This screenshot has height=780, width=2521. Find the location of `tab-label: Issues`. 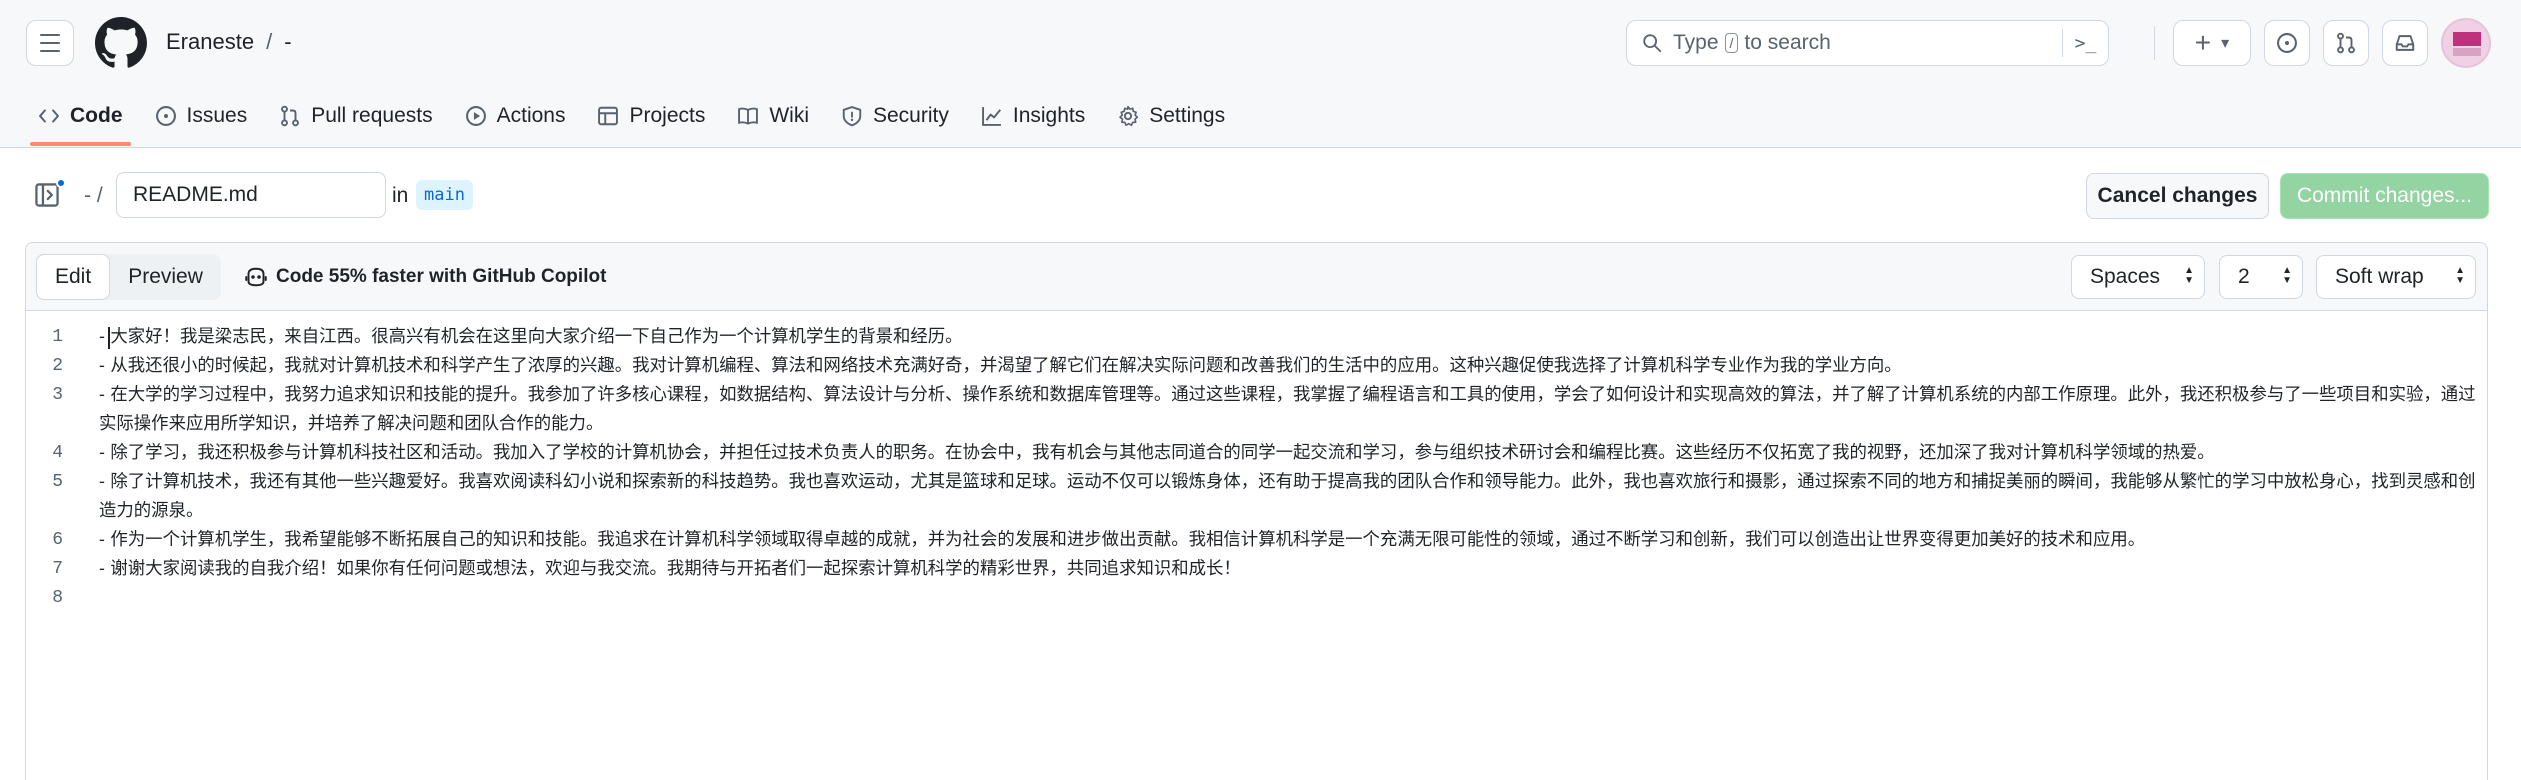

tab-label: Issues is located at coordinates (217, 115).